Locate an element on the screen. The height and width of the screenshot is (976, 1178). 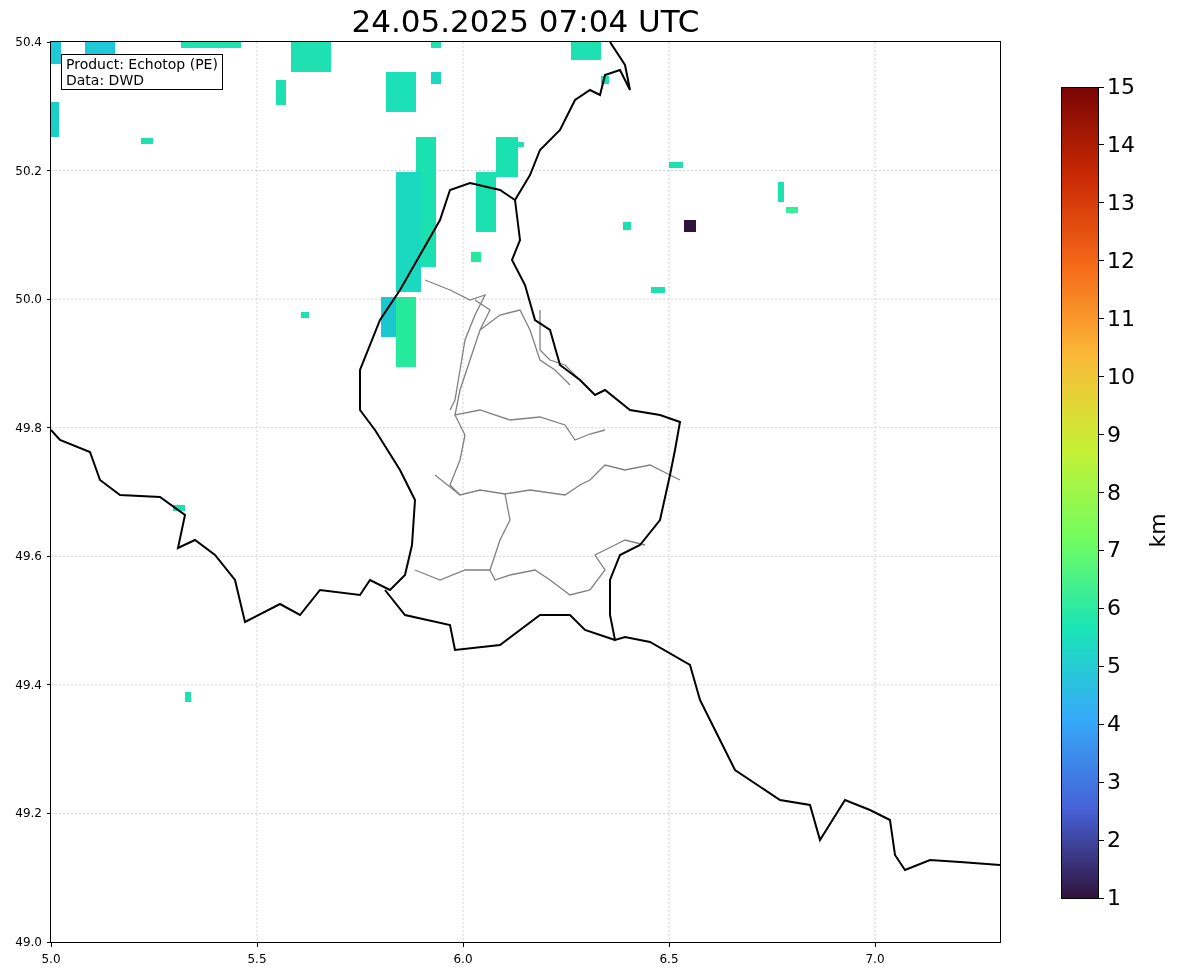
y-tick-label: 49.6 is located at coordinates (28, 556).